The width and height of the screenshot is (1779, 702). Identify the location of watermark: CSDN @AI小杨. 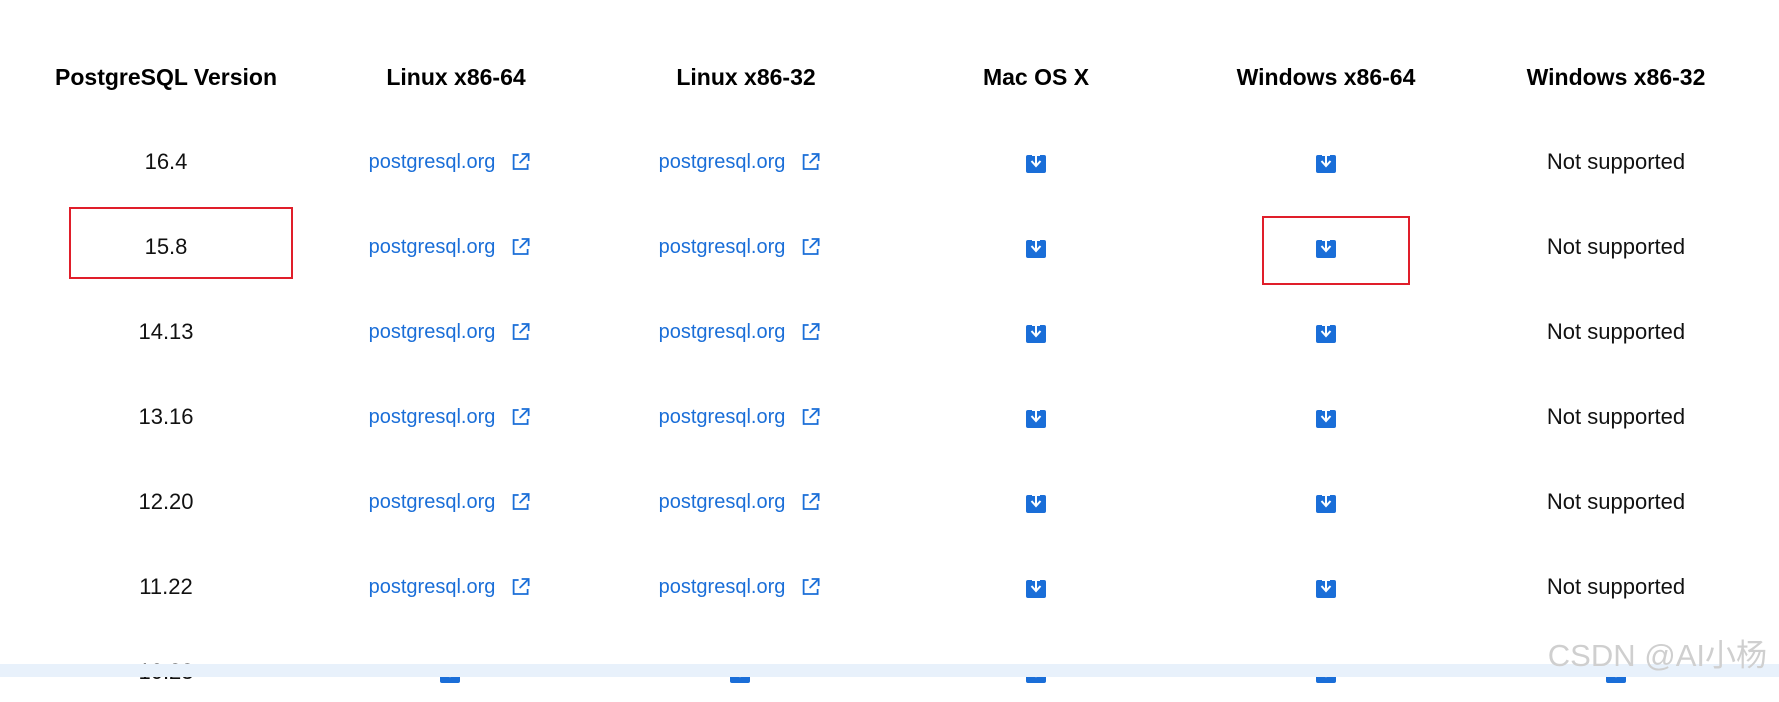
(1657, 655).